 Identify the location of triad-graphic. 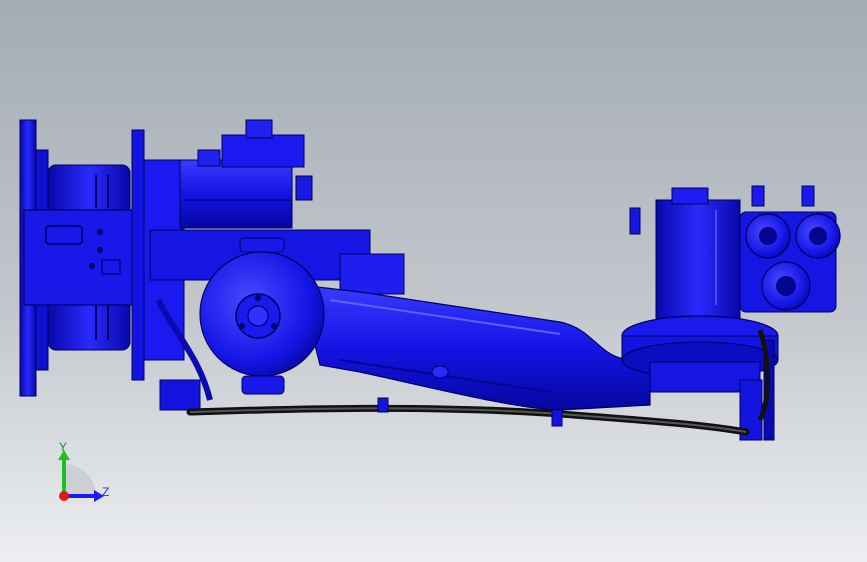
(81, 476).